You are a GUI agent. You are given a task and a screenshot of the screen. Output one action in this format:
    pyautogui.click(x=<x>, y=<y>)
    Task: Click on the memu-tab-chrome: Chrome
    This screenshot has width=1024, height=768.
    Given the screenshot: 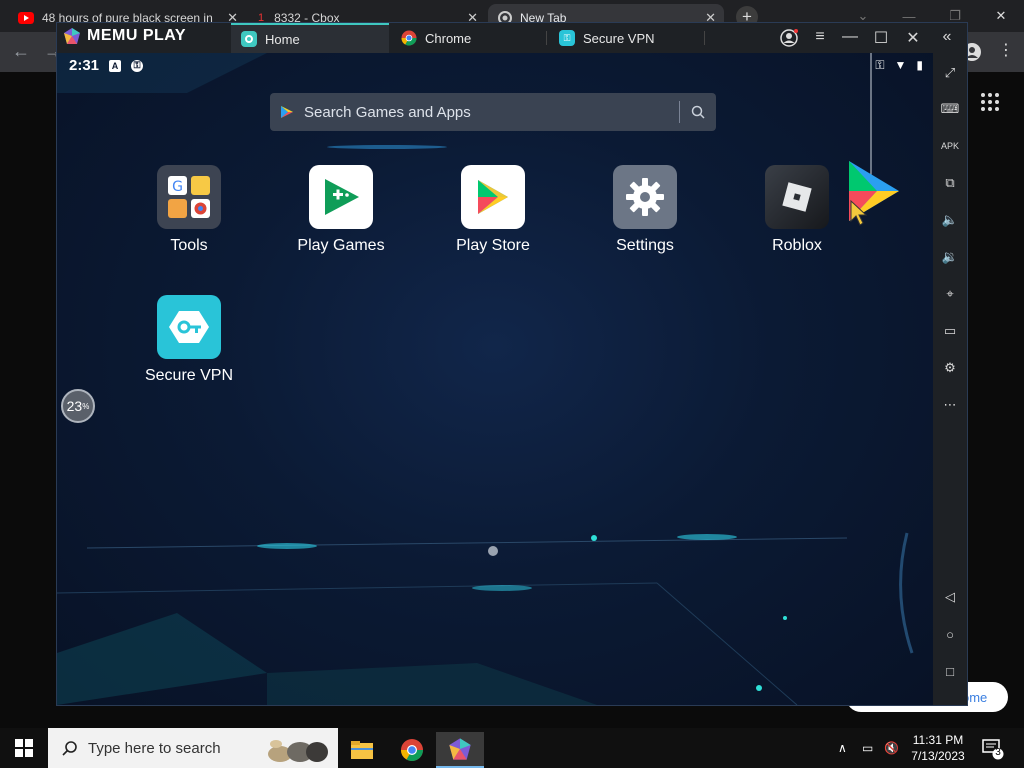 What is the action you would take?
    pyautogui.click(x=469, y=38)
    